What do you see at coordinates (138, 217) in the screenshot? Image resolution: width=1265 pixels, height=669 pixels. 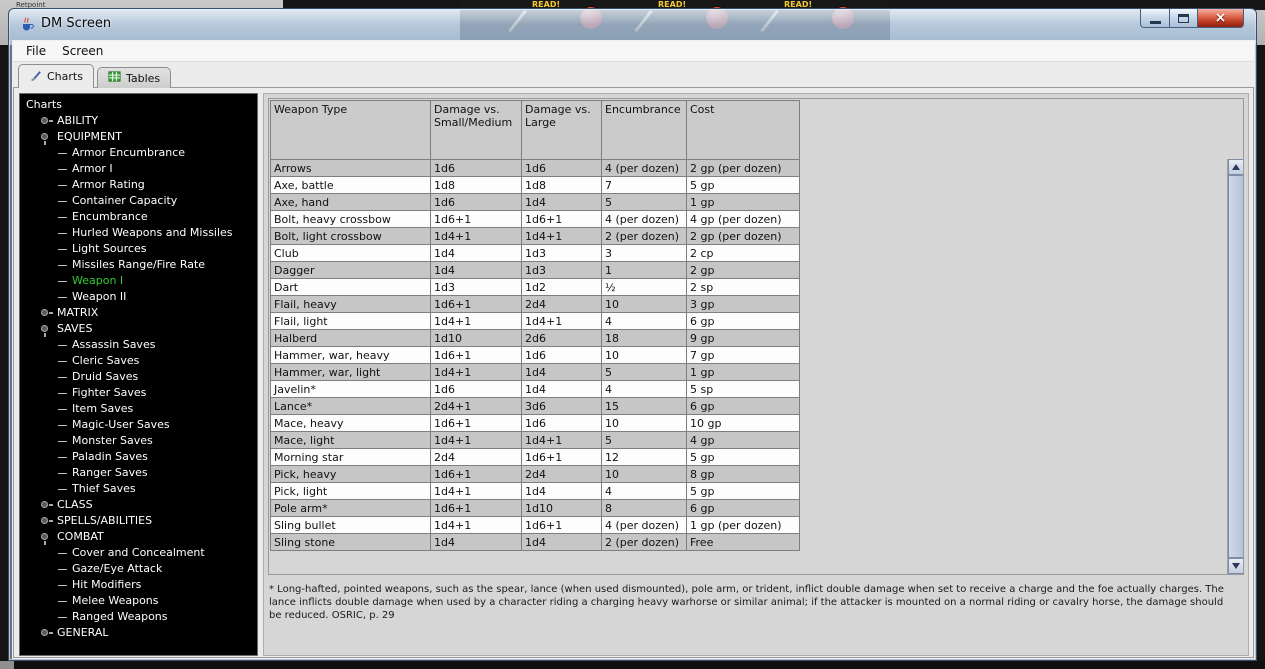 I see `tree-item-encumbrance: Encumbrance` at bounding box center [138, 217].